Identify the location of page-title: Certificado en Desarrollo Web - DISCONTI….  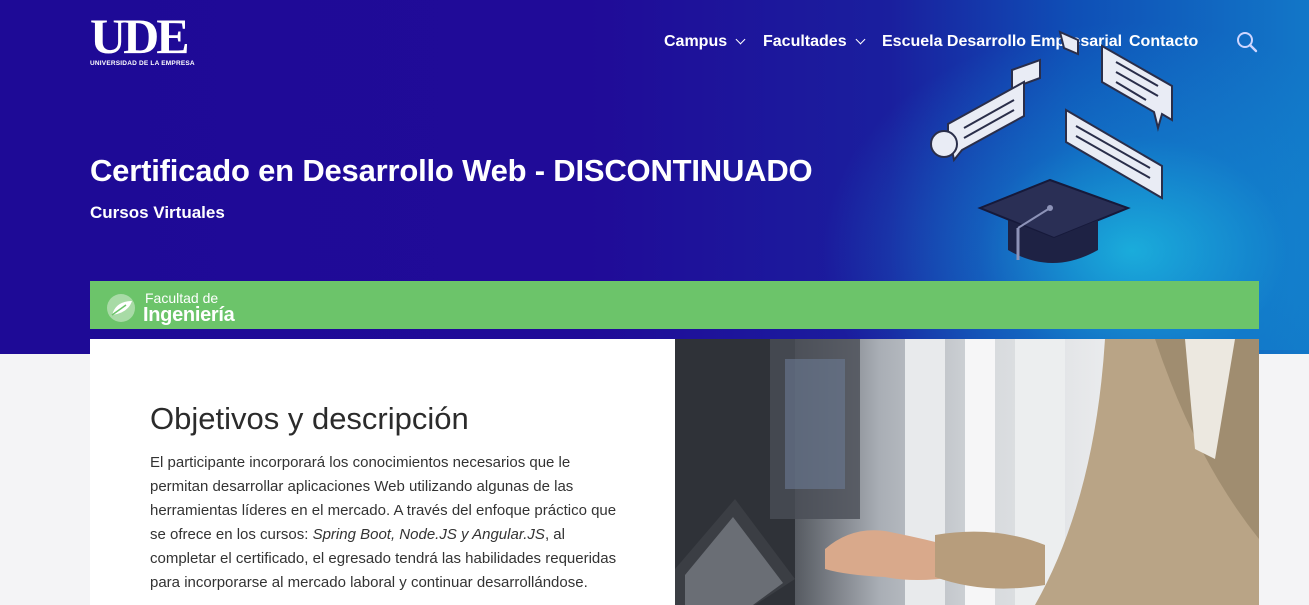
(451, 170).